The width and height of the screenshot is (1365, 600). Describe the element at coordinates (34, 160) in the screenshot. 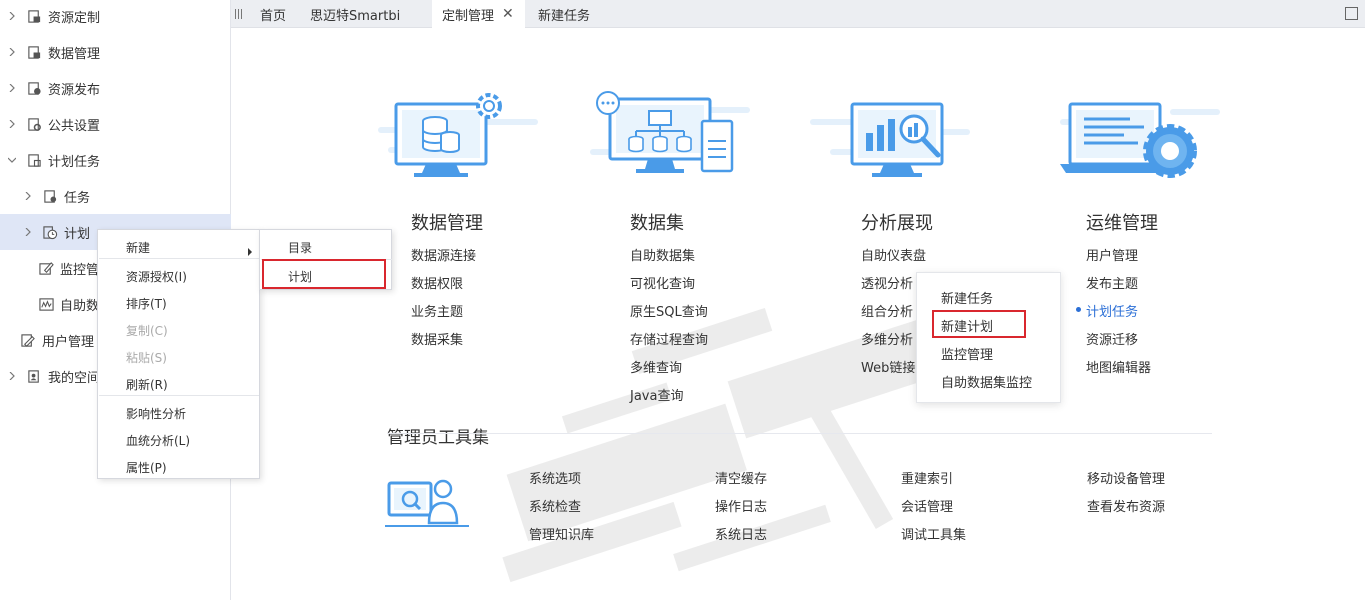

I see `schedule-icon` at that location.